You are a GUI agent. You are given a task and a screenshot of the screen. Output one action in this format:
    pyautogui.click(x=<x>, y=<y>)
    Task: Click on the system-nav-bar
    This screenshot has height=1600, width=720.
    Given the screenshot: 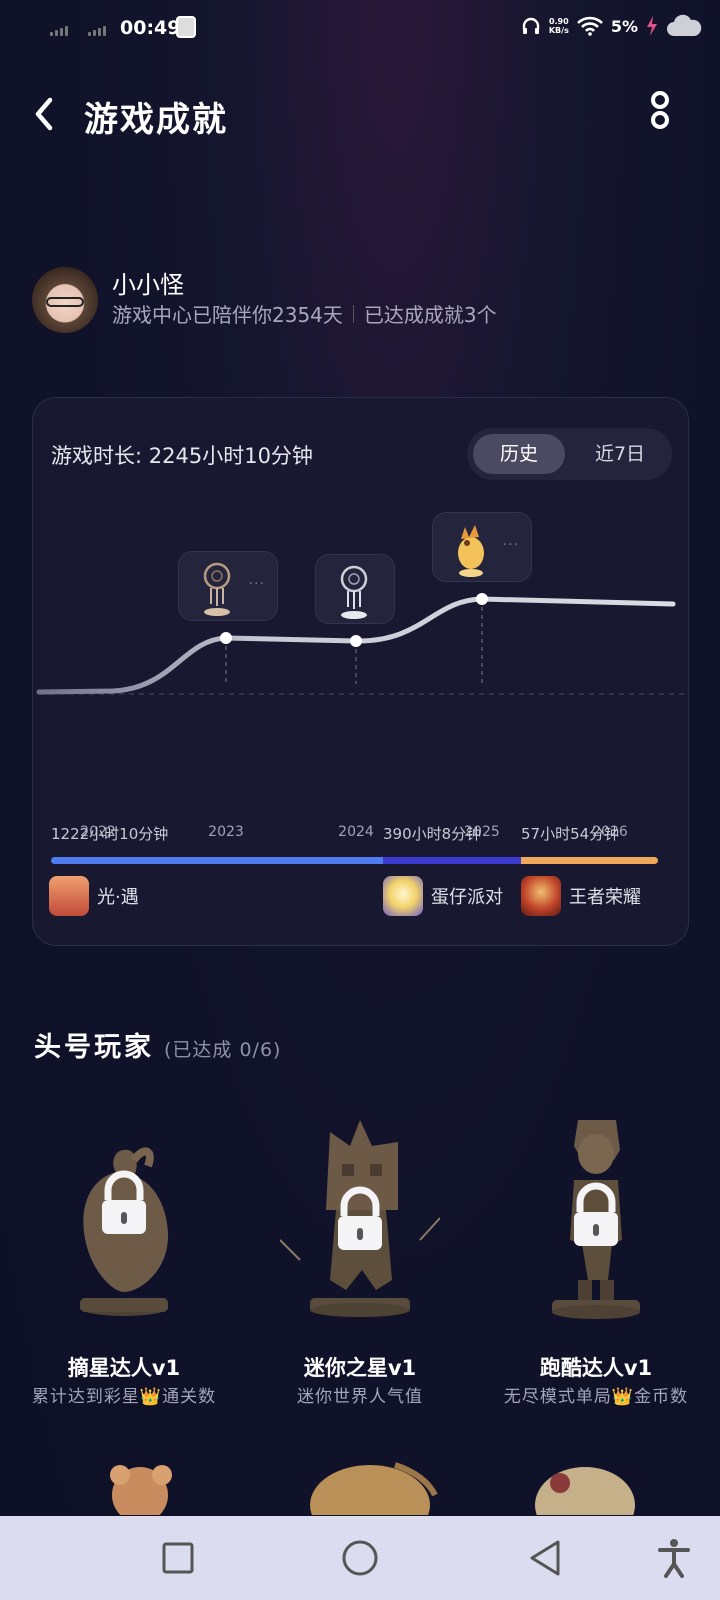 What is the action you would take?
    pyautogui.click(x=360, y=1558)
    